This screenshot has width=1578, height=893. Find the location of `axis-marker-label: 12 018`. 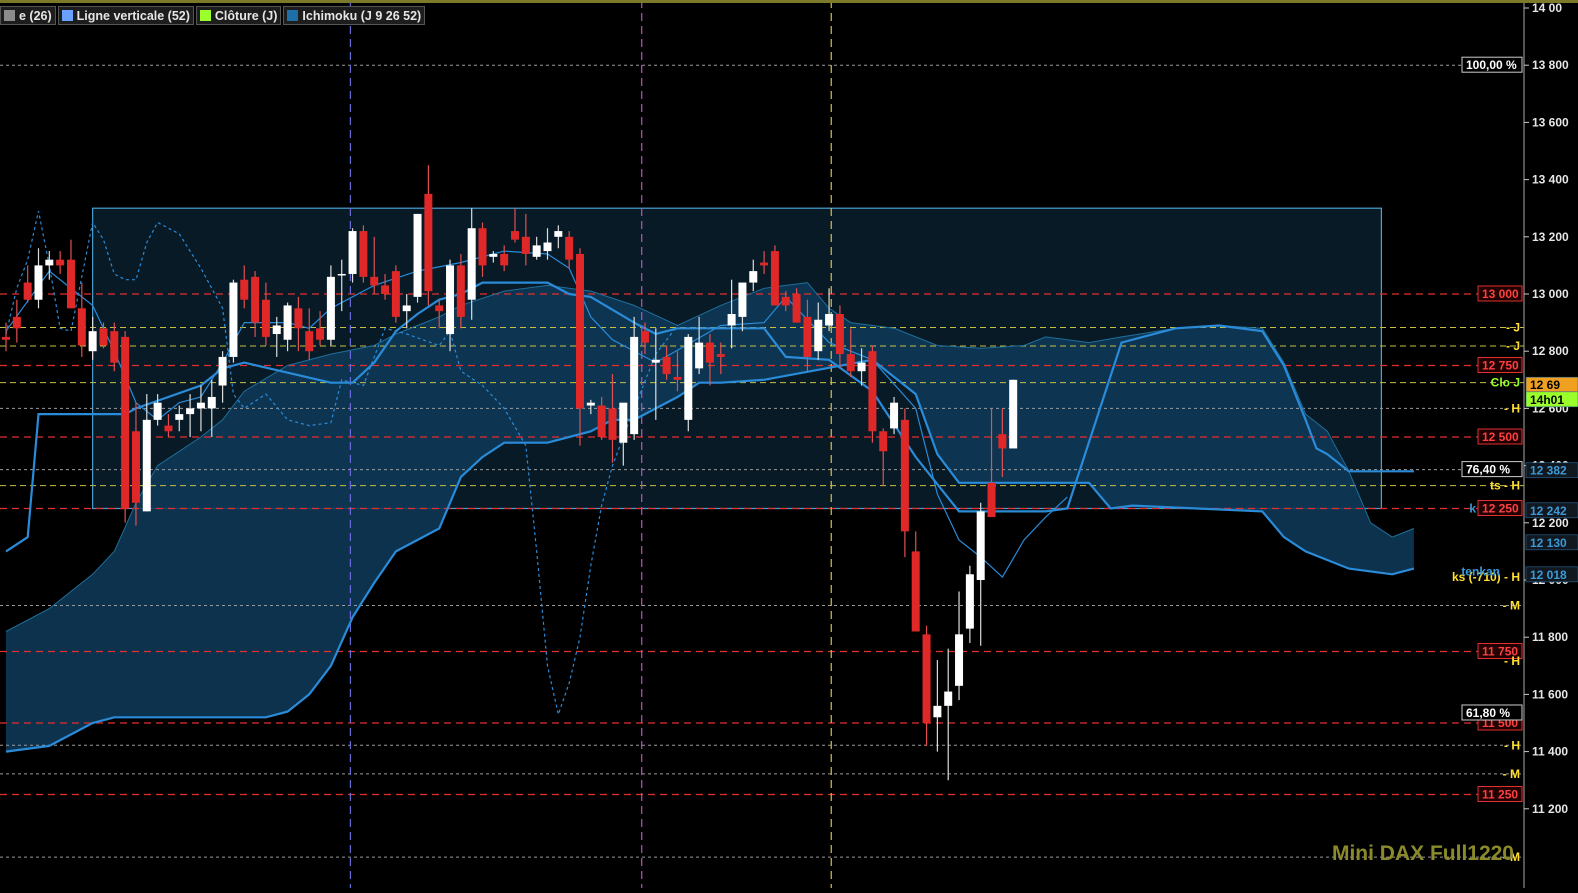

axis-marker-label: 12 018 is located at coordinates (1548, 575).